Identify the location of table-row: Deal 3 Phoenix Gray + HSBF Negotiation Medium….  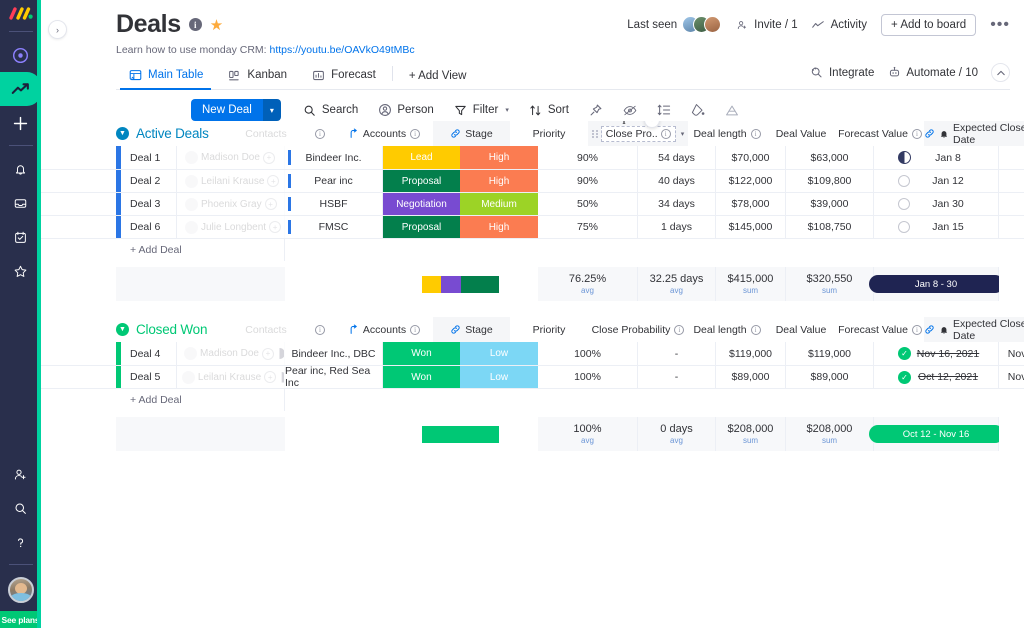
(532, 203).